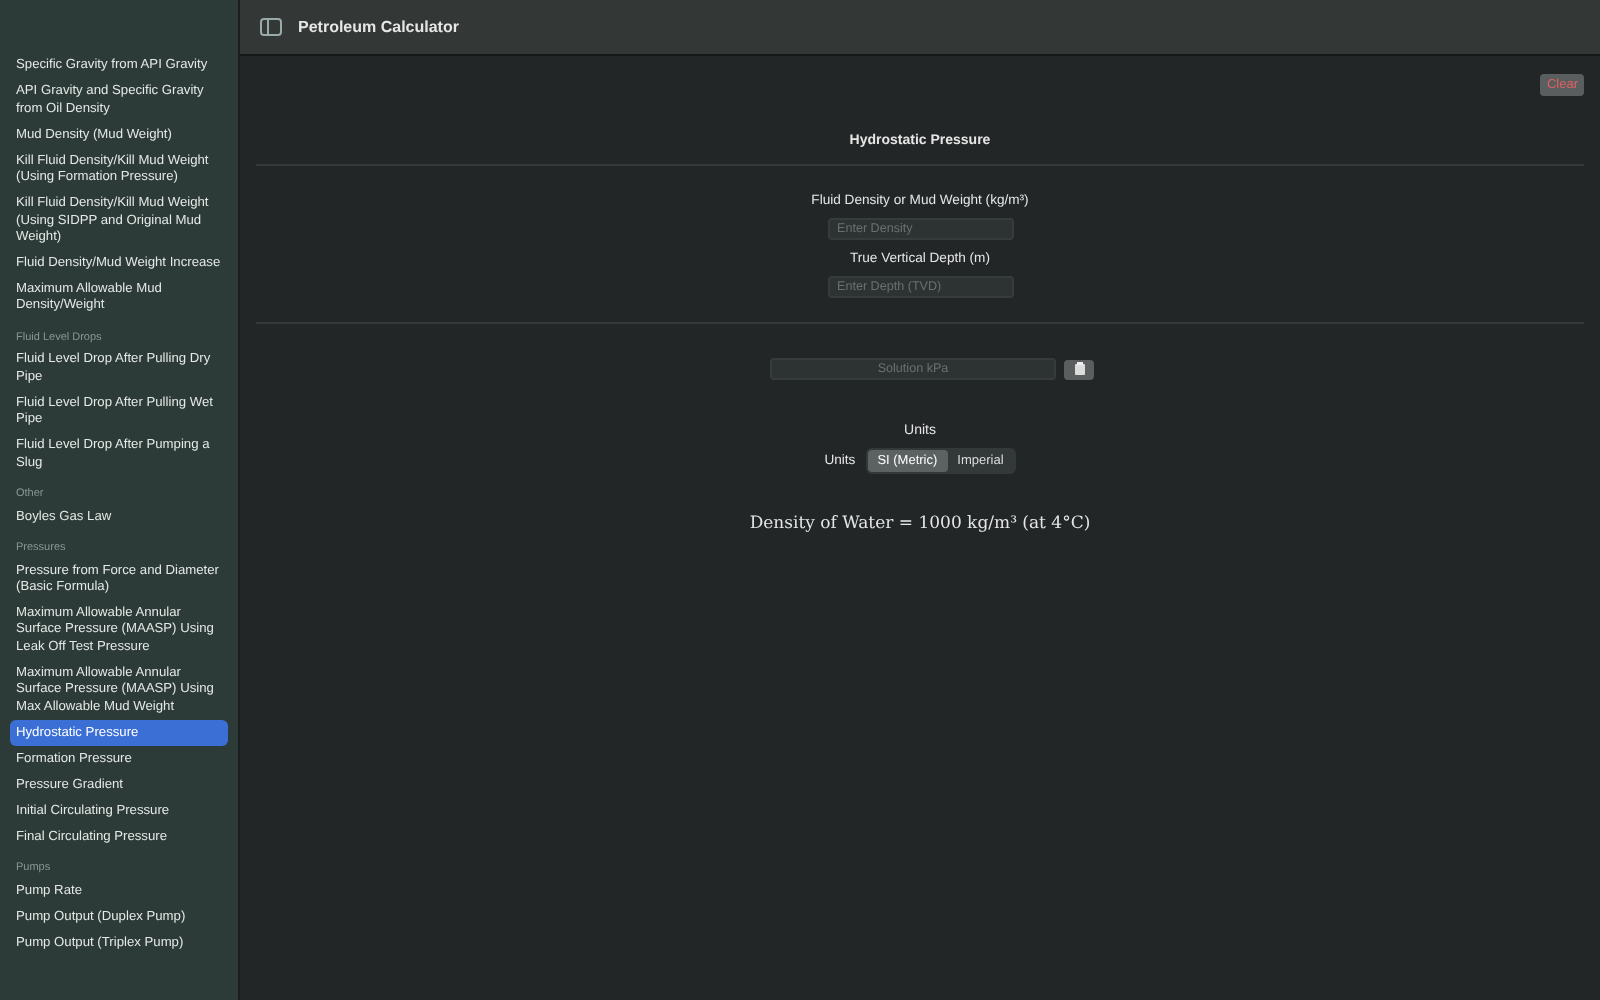  I want to click on clipboard-icon, so click(1079, 369).